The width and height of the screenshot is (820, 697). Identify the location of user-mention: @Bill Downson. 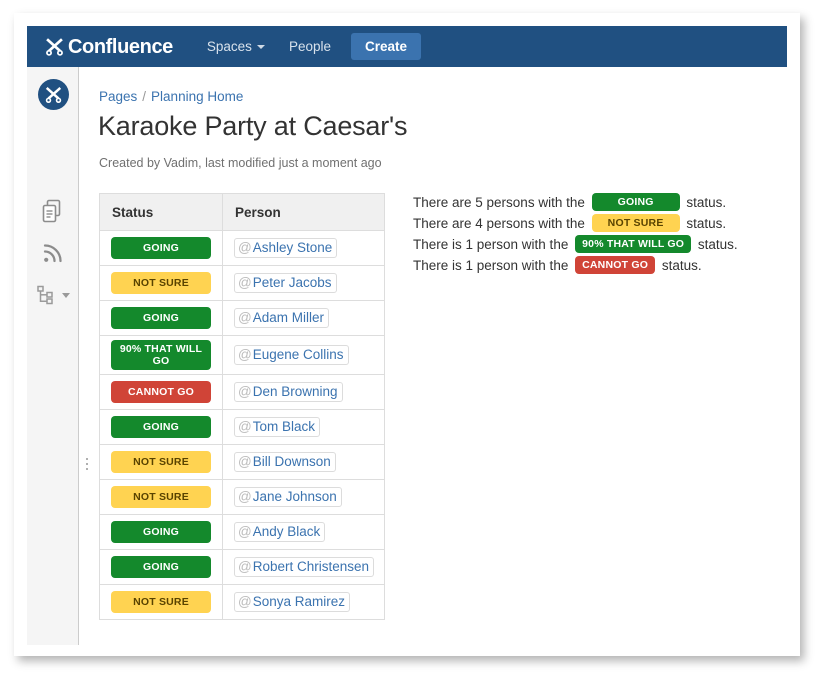
(285, 462).